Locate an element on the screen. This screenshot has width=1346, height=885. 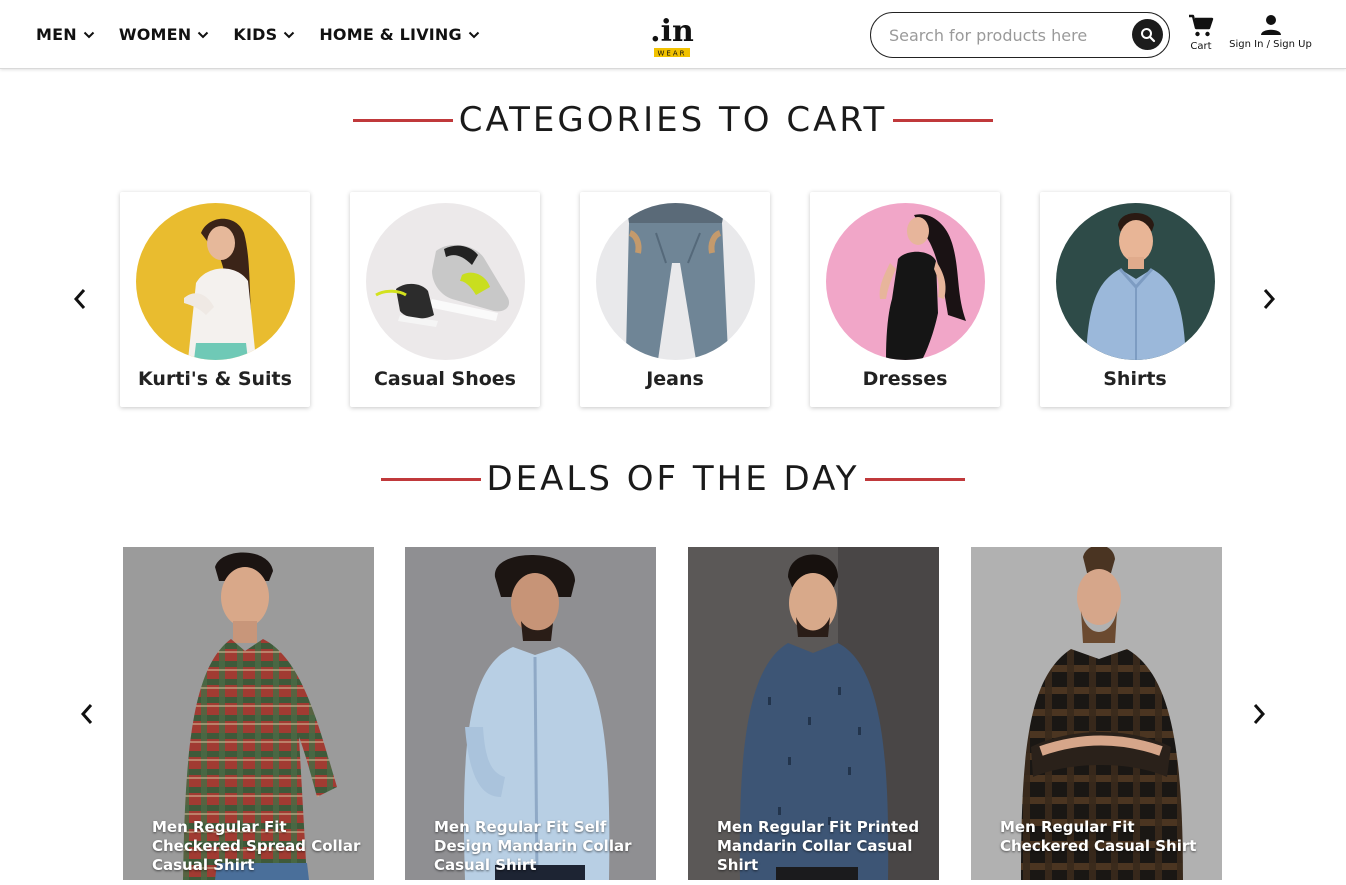
site-logo: .in WEAR is located at coordinates (672, 34).